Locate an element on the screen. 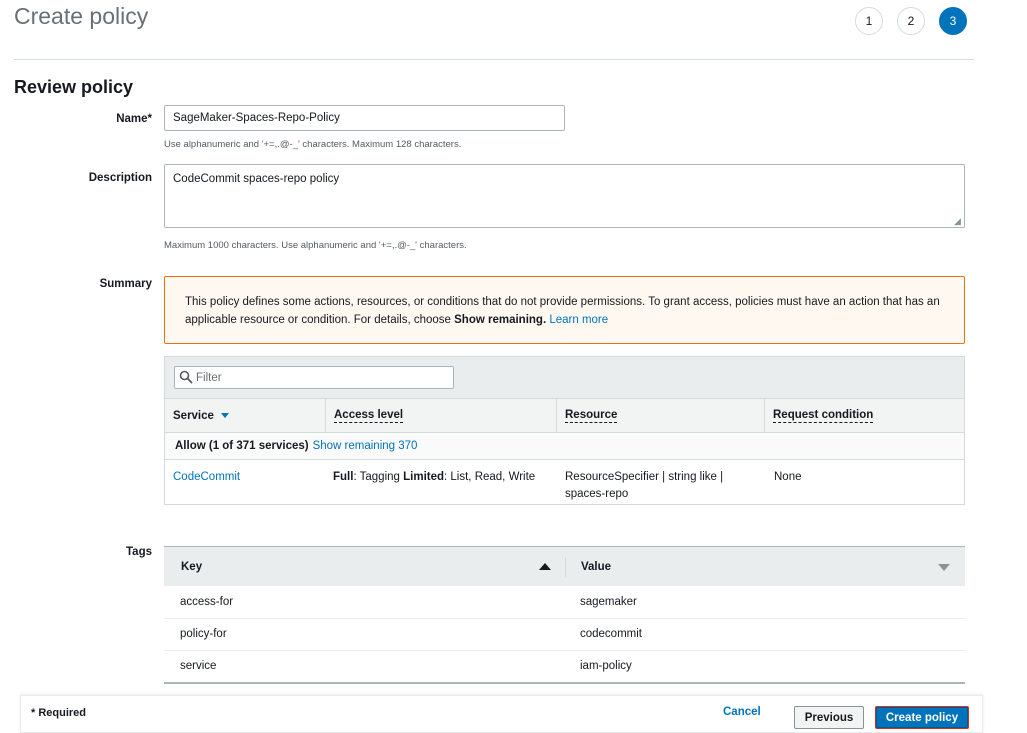 The image size is (1027, 733). create-policy-button: Create policy is located at coordinates (922, 717).